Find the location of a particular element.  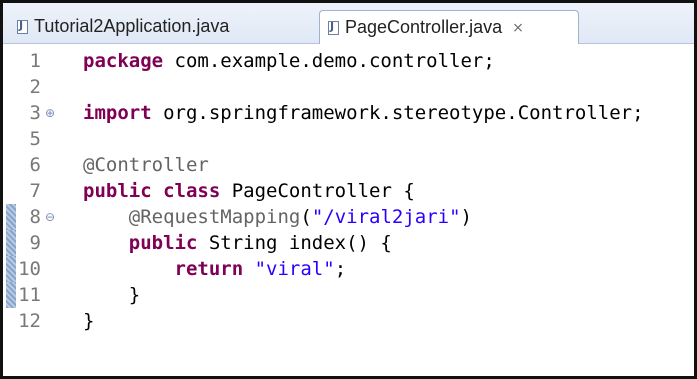

tab-pagecontroller: PageController.java ⨯ is located at coordinates (449, 27).